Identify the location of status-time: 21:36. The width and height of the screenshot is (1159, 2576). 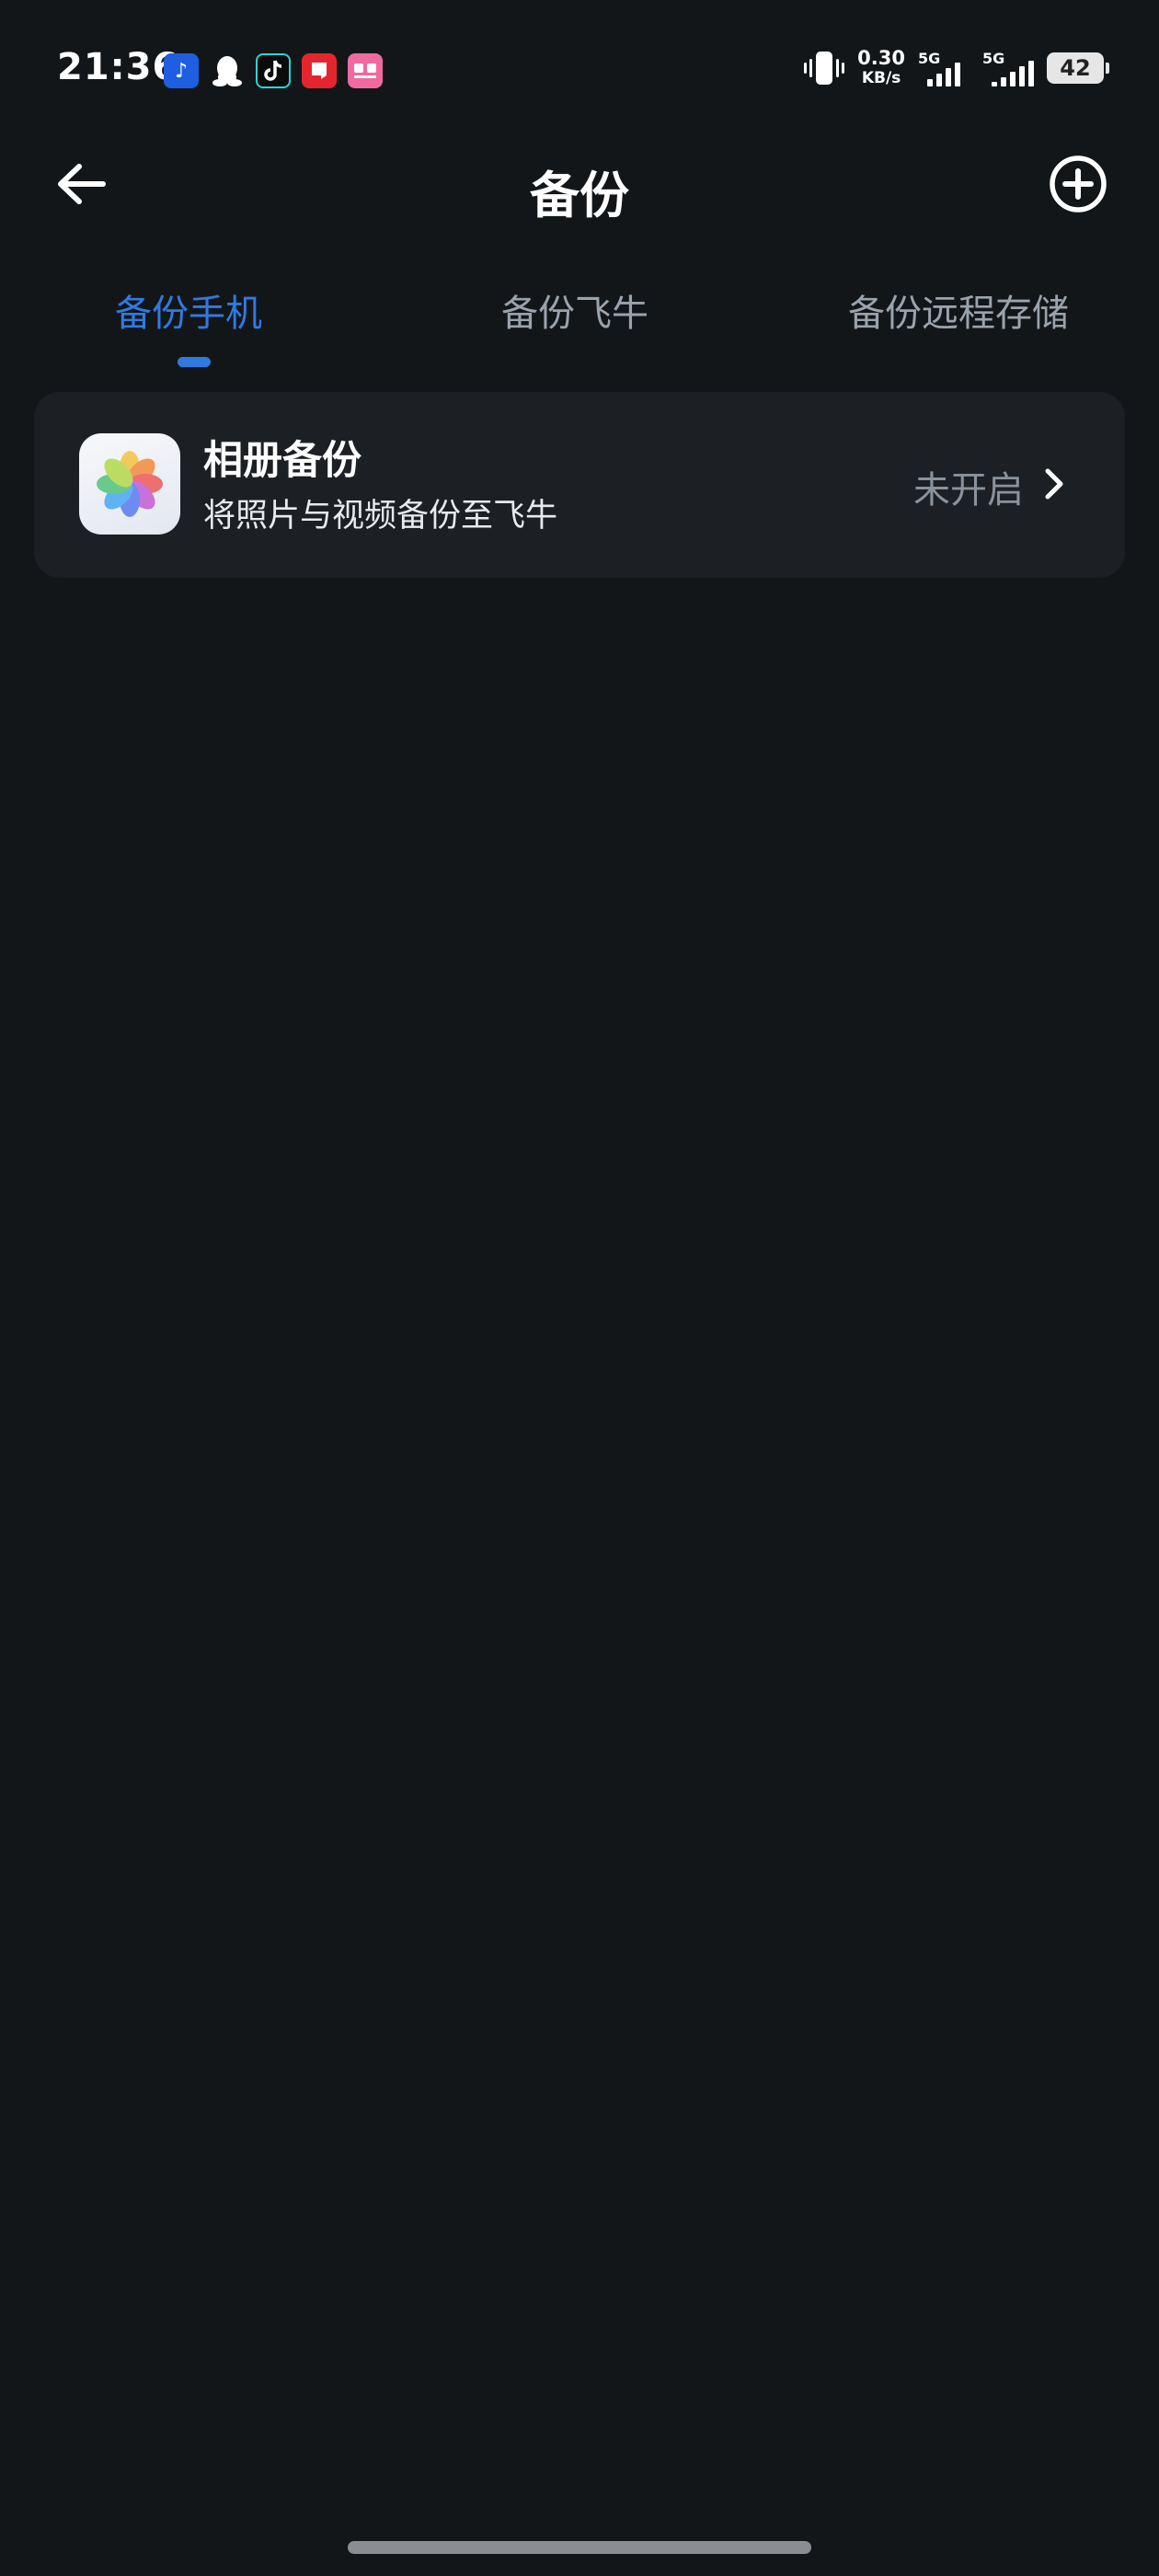
(118, 67).